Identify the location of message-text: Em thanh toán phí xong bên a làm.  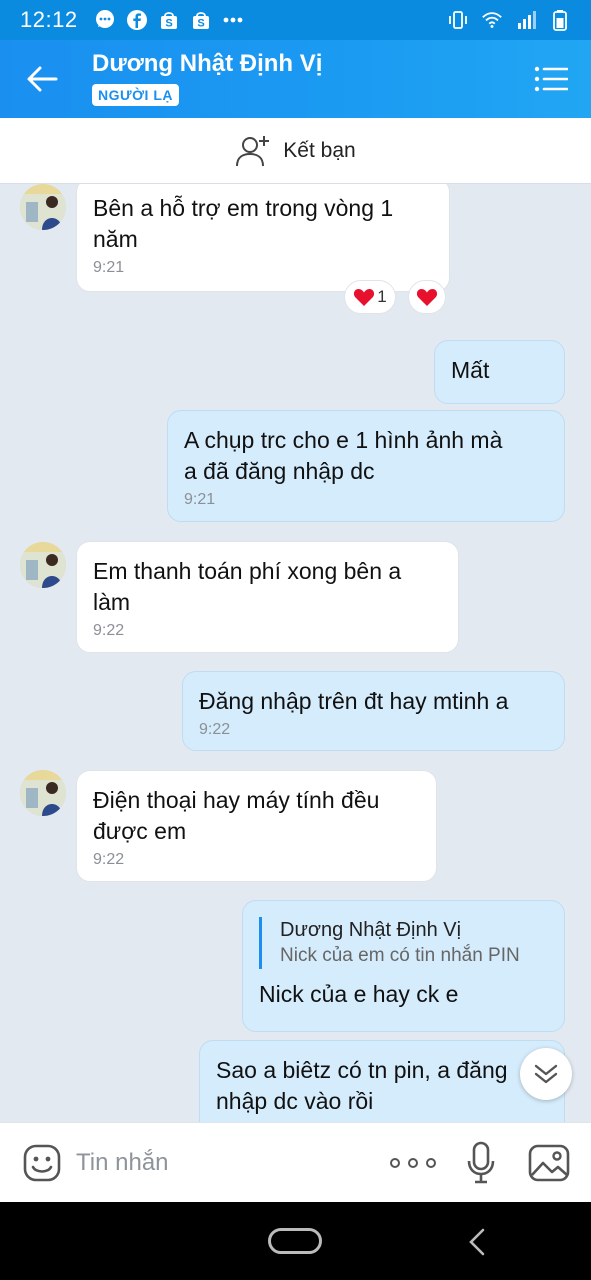
(247, 586).